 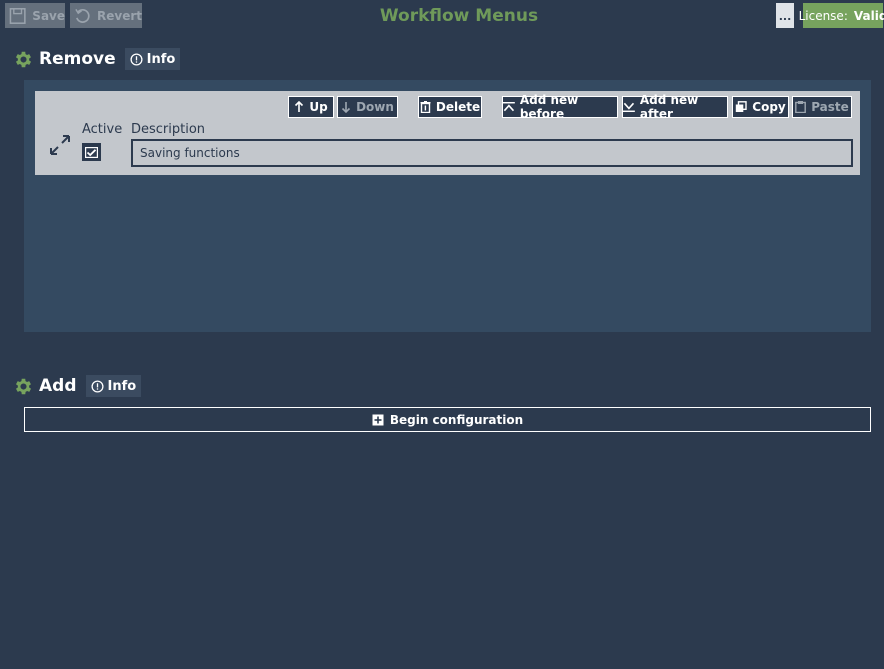 I want to click on down-label: Down, so click(x=375, y=107).